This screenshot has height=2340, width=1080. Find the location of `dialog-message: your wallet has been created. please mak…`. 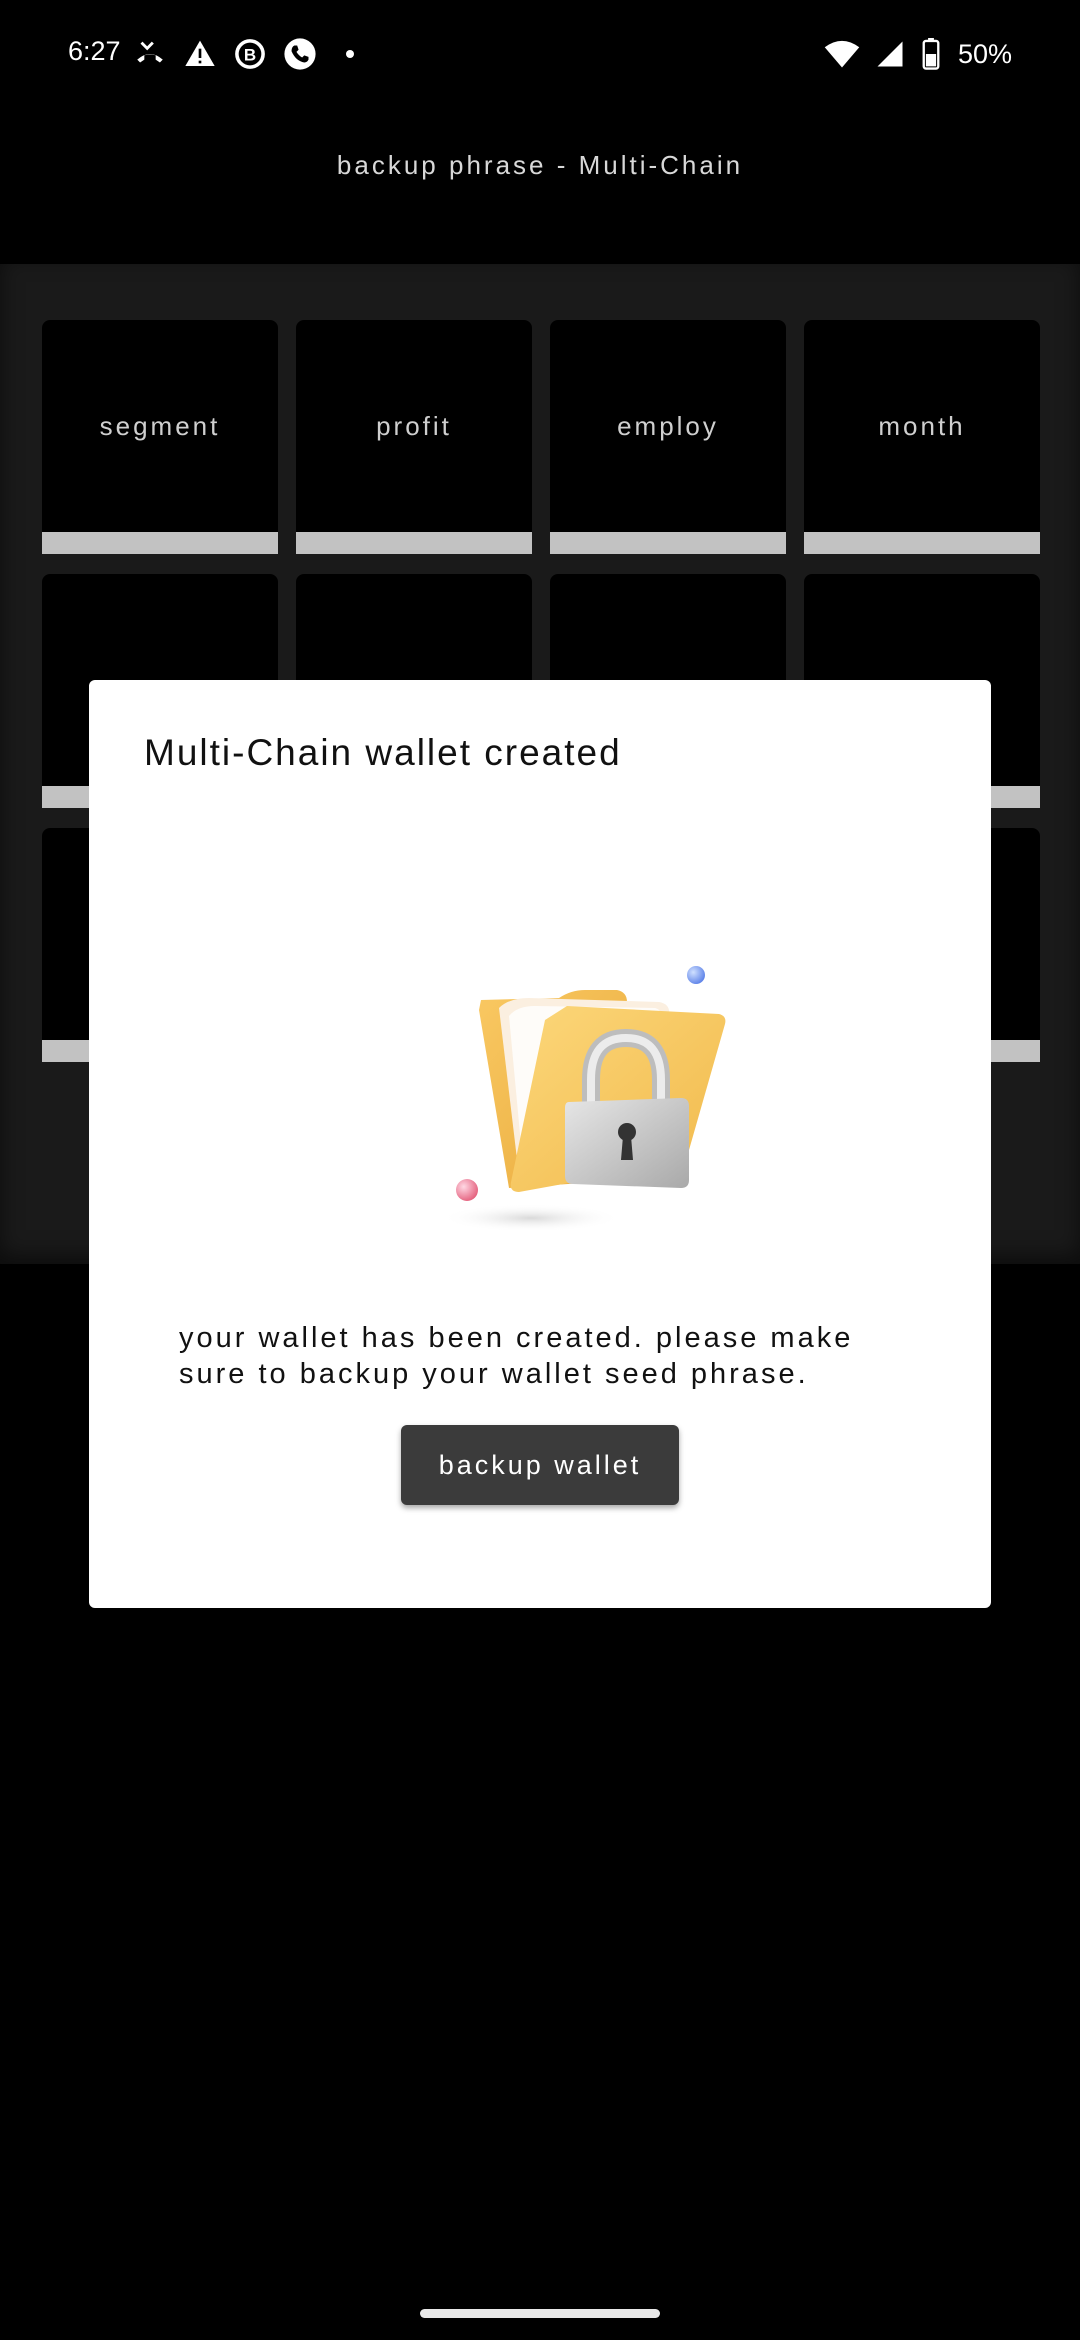

dialog-message: your wallet has been created. please mak… is located at coordinates (516, 1356).